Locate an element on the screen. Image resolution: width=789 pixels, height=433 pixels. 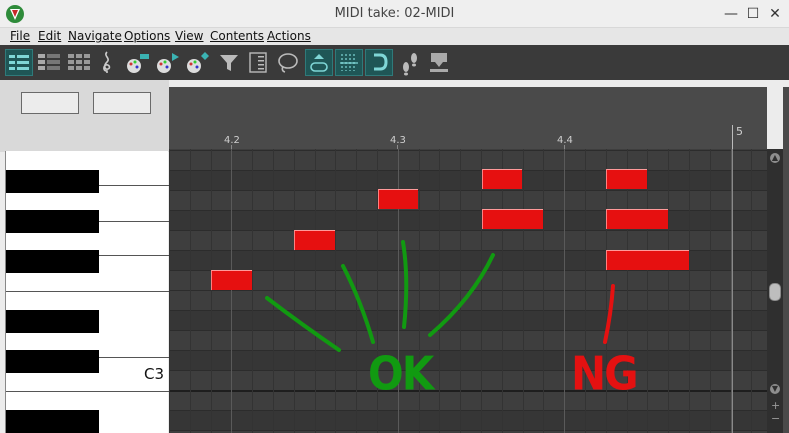
ruler-label: 5 is located at coordinates (739, 131).